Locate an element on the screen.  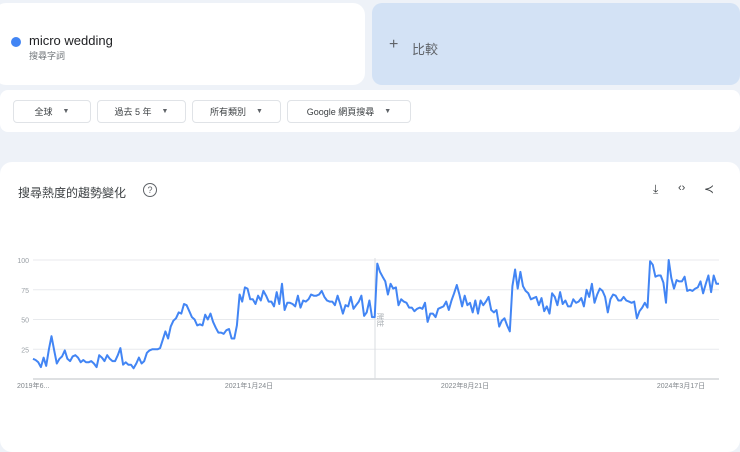
x-tick-label: 2021年1月24日 is located at coordinates (249, 385).